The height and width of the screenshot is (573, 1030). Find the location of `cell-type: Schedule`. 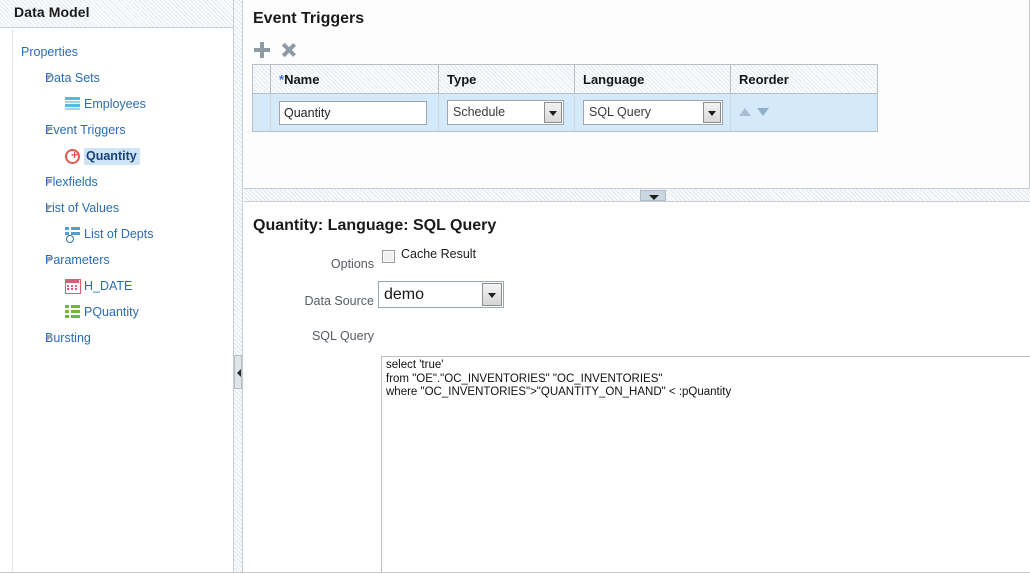

cell-type: Schedule is located at coordinates (507, 112).